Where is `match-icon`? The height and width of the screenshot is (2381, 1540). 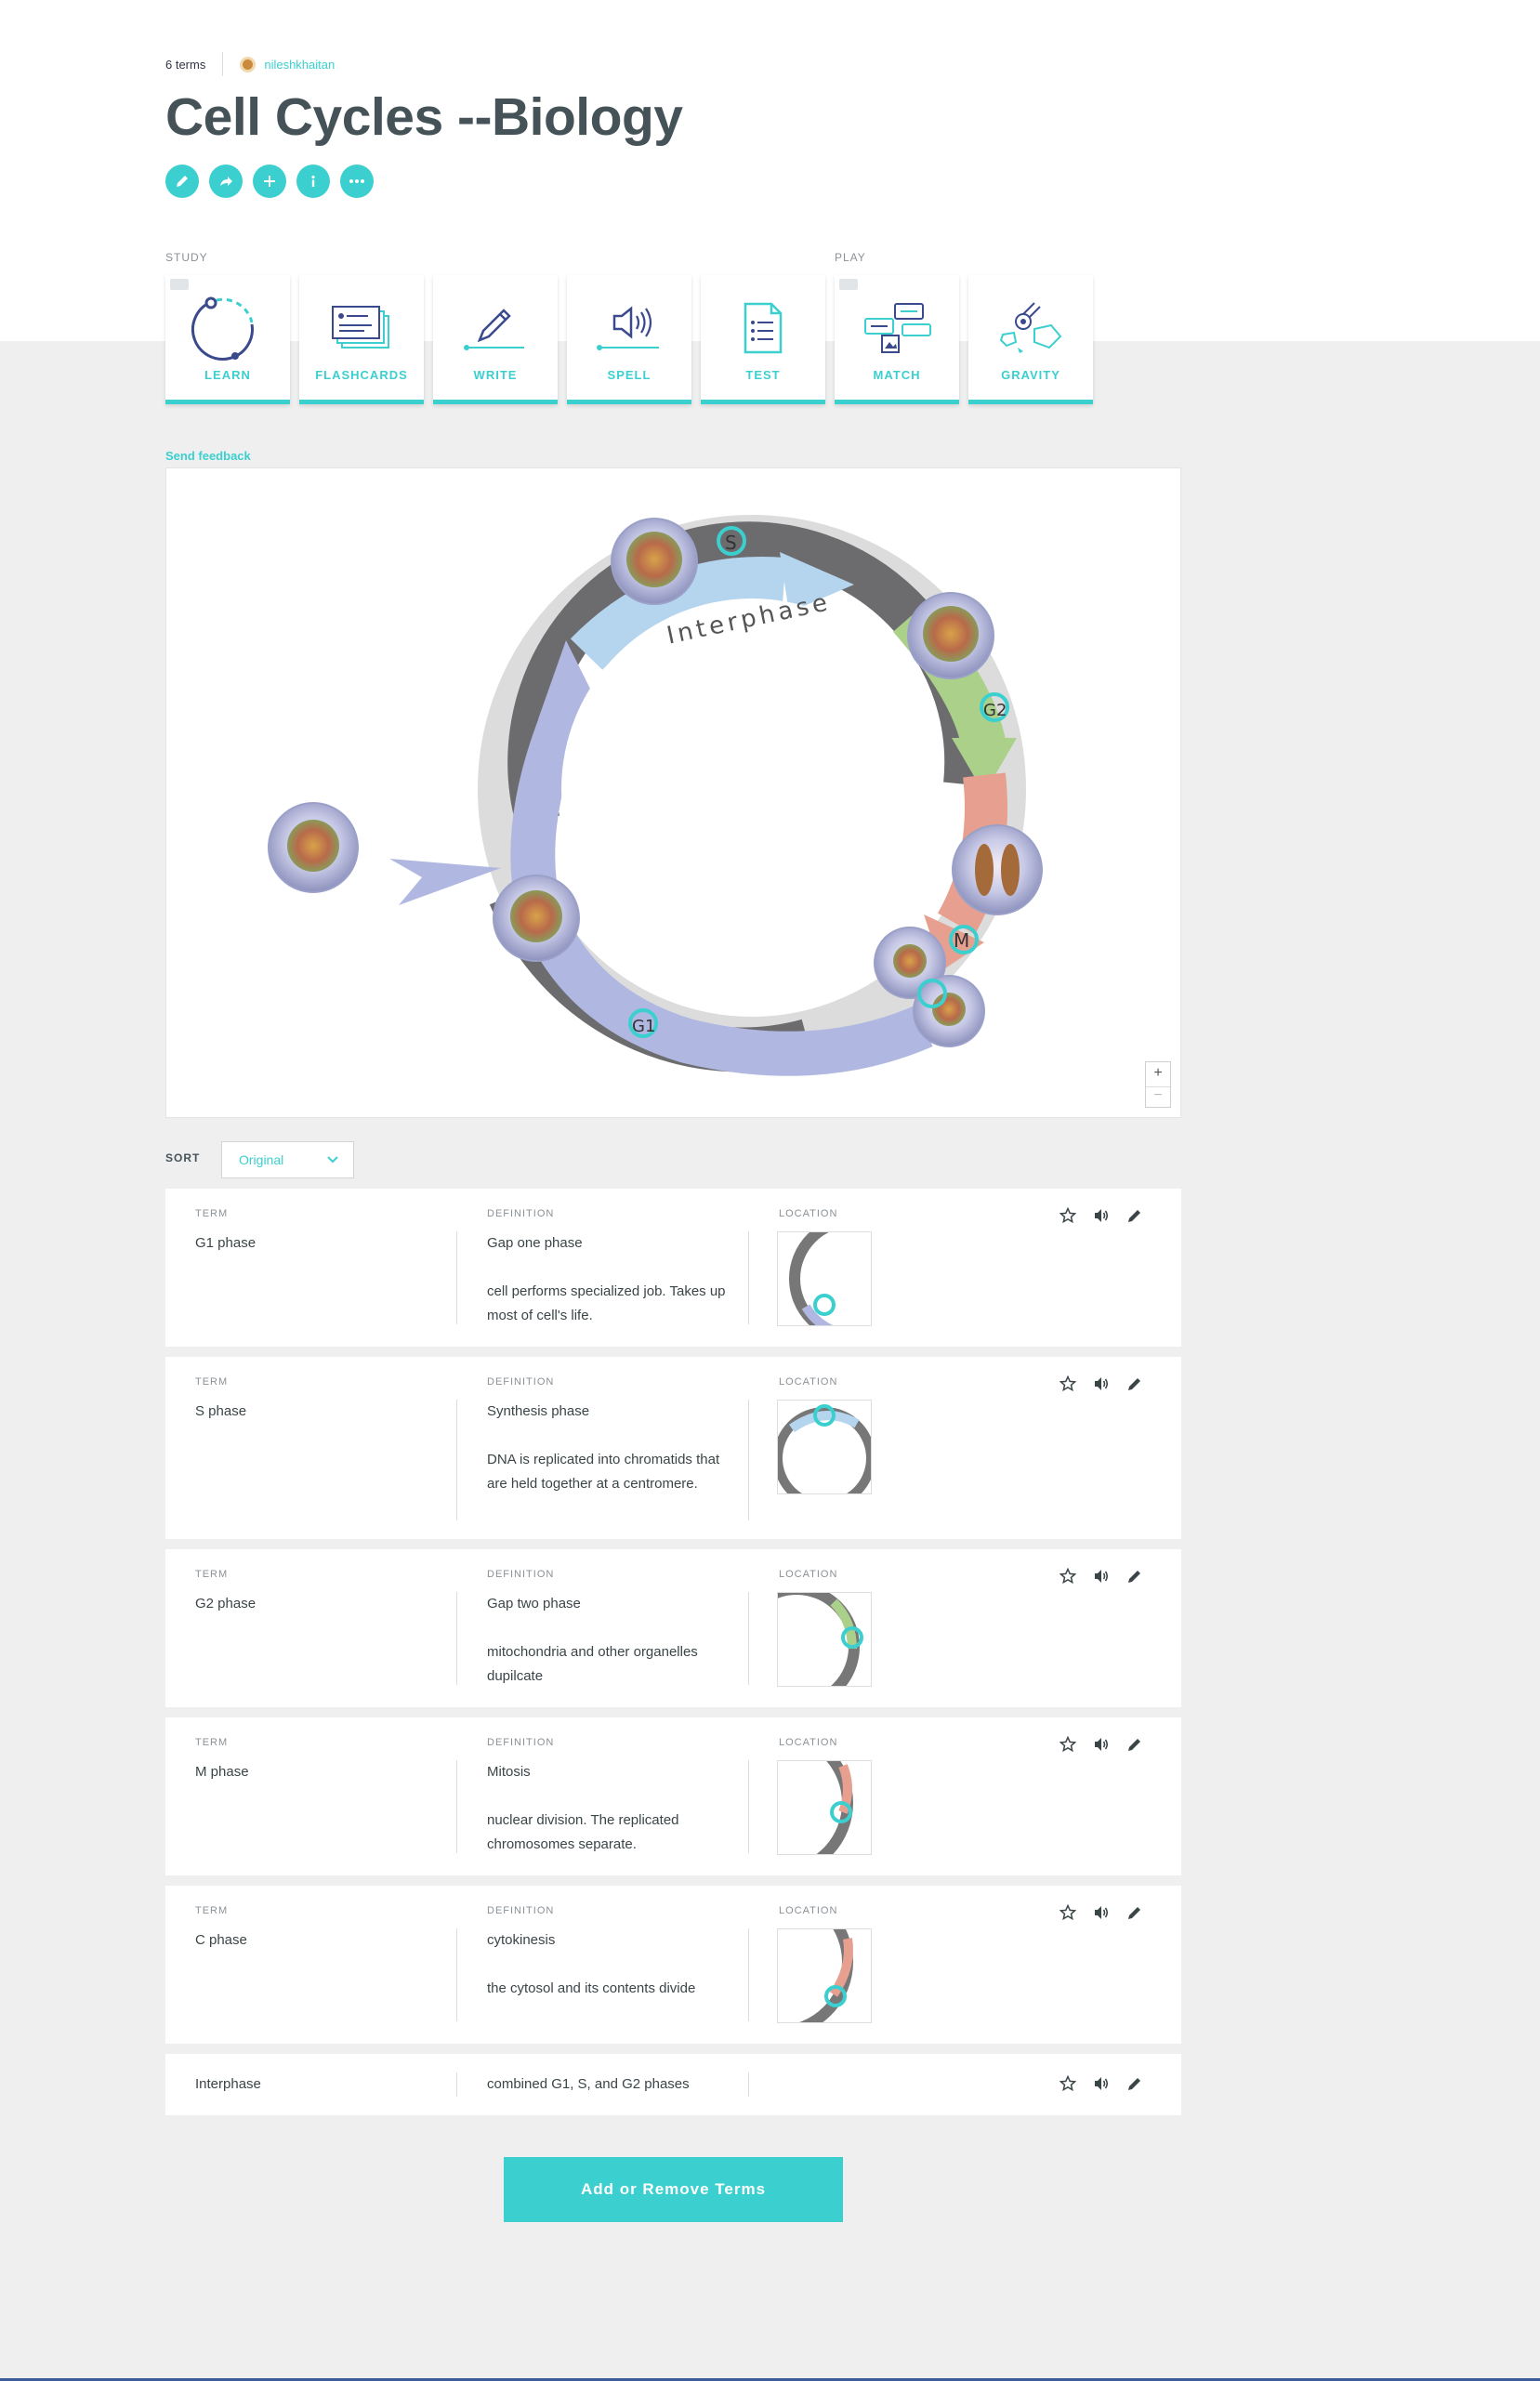
match-icon is located at coordinates (898, 328).